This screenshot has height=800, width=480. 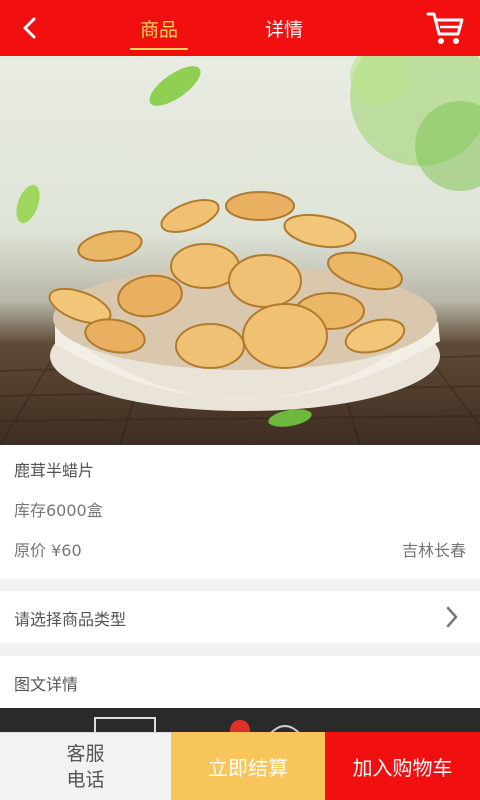 I want to click on tab-detail: 详情, so click(x=284, y=28).